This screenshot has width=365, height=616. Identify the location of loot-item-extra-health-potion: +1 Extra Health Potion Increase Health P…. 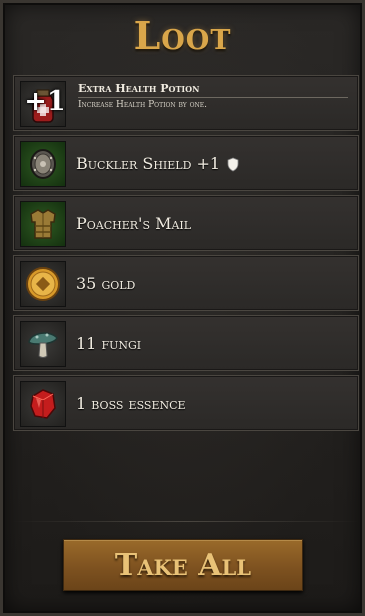
(186, 103).